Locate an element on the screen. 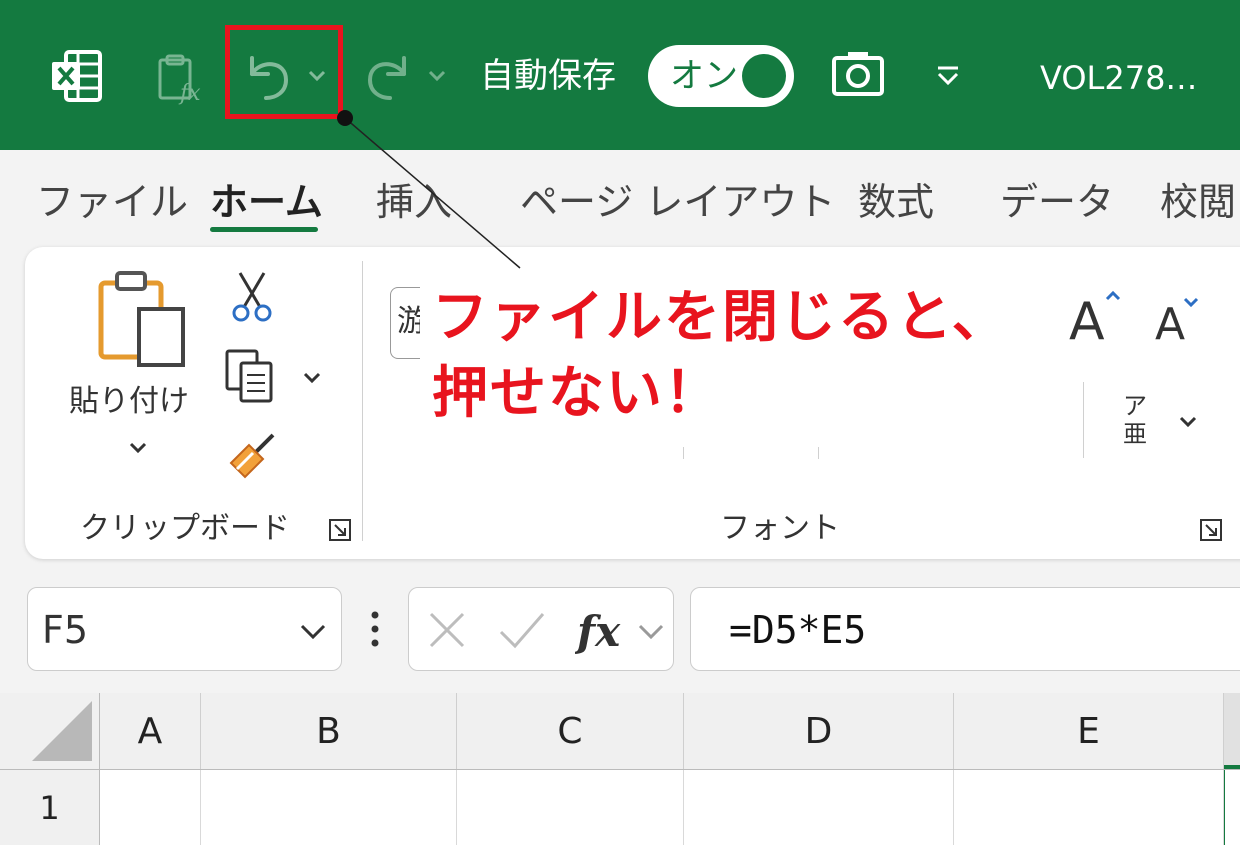  callout-line-2: 押せない！ is located at coordinates (577, 393).